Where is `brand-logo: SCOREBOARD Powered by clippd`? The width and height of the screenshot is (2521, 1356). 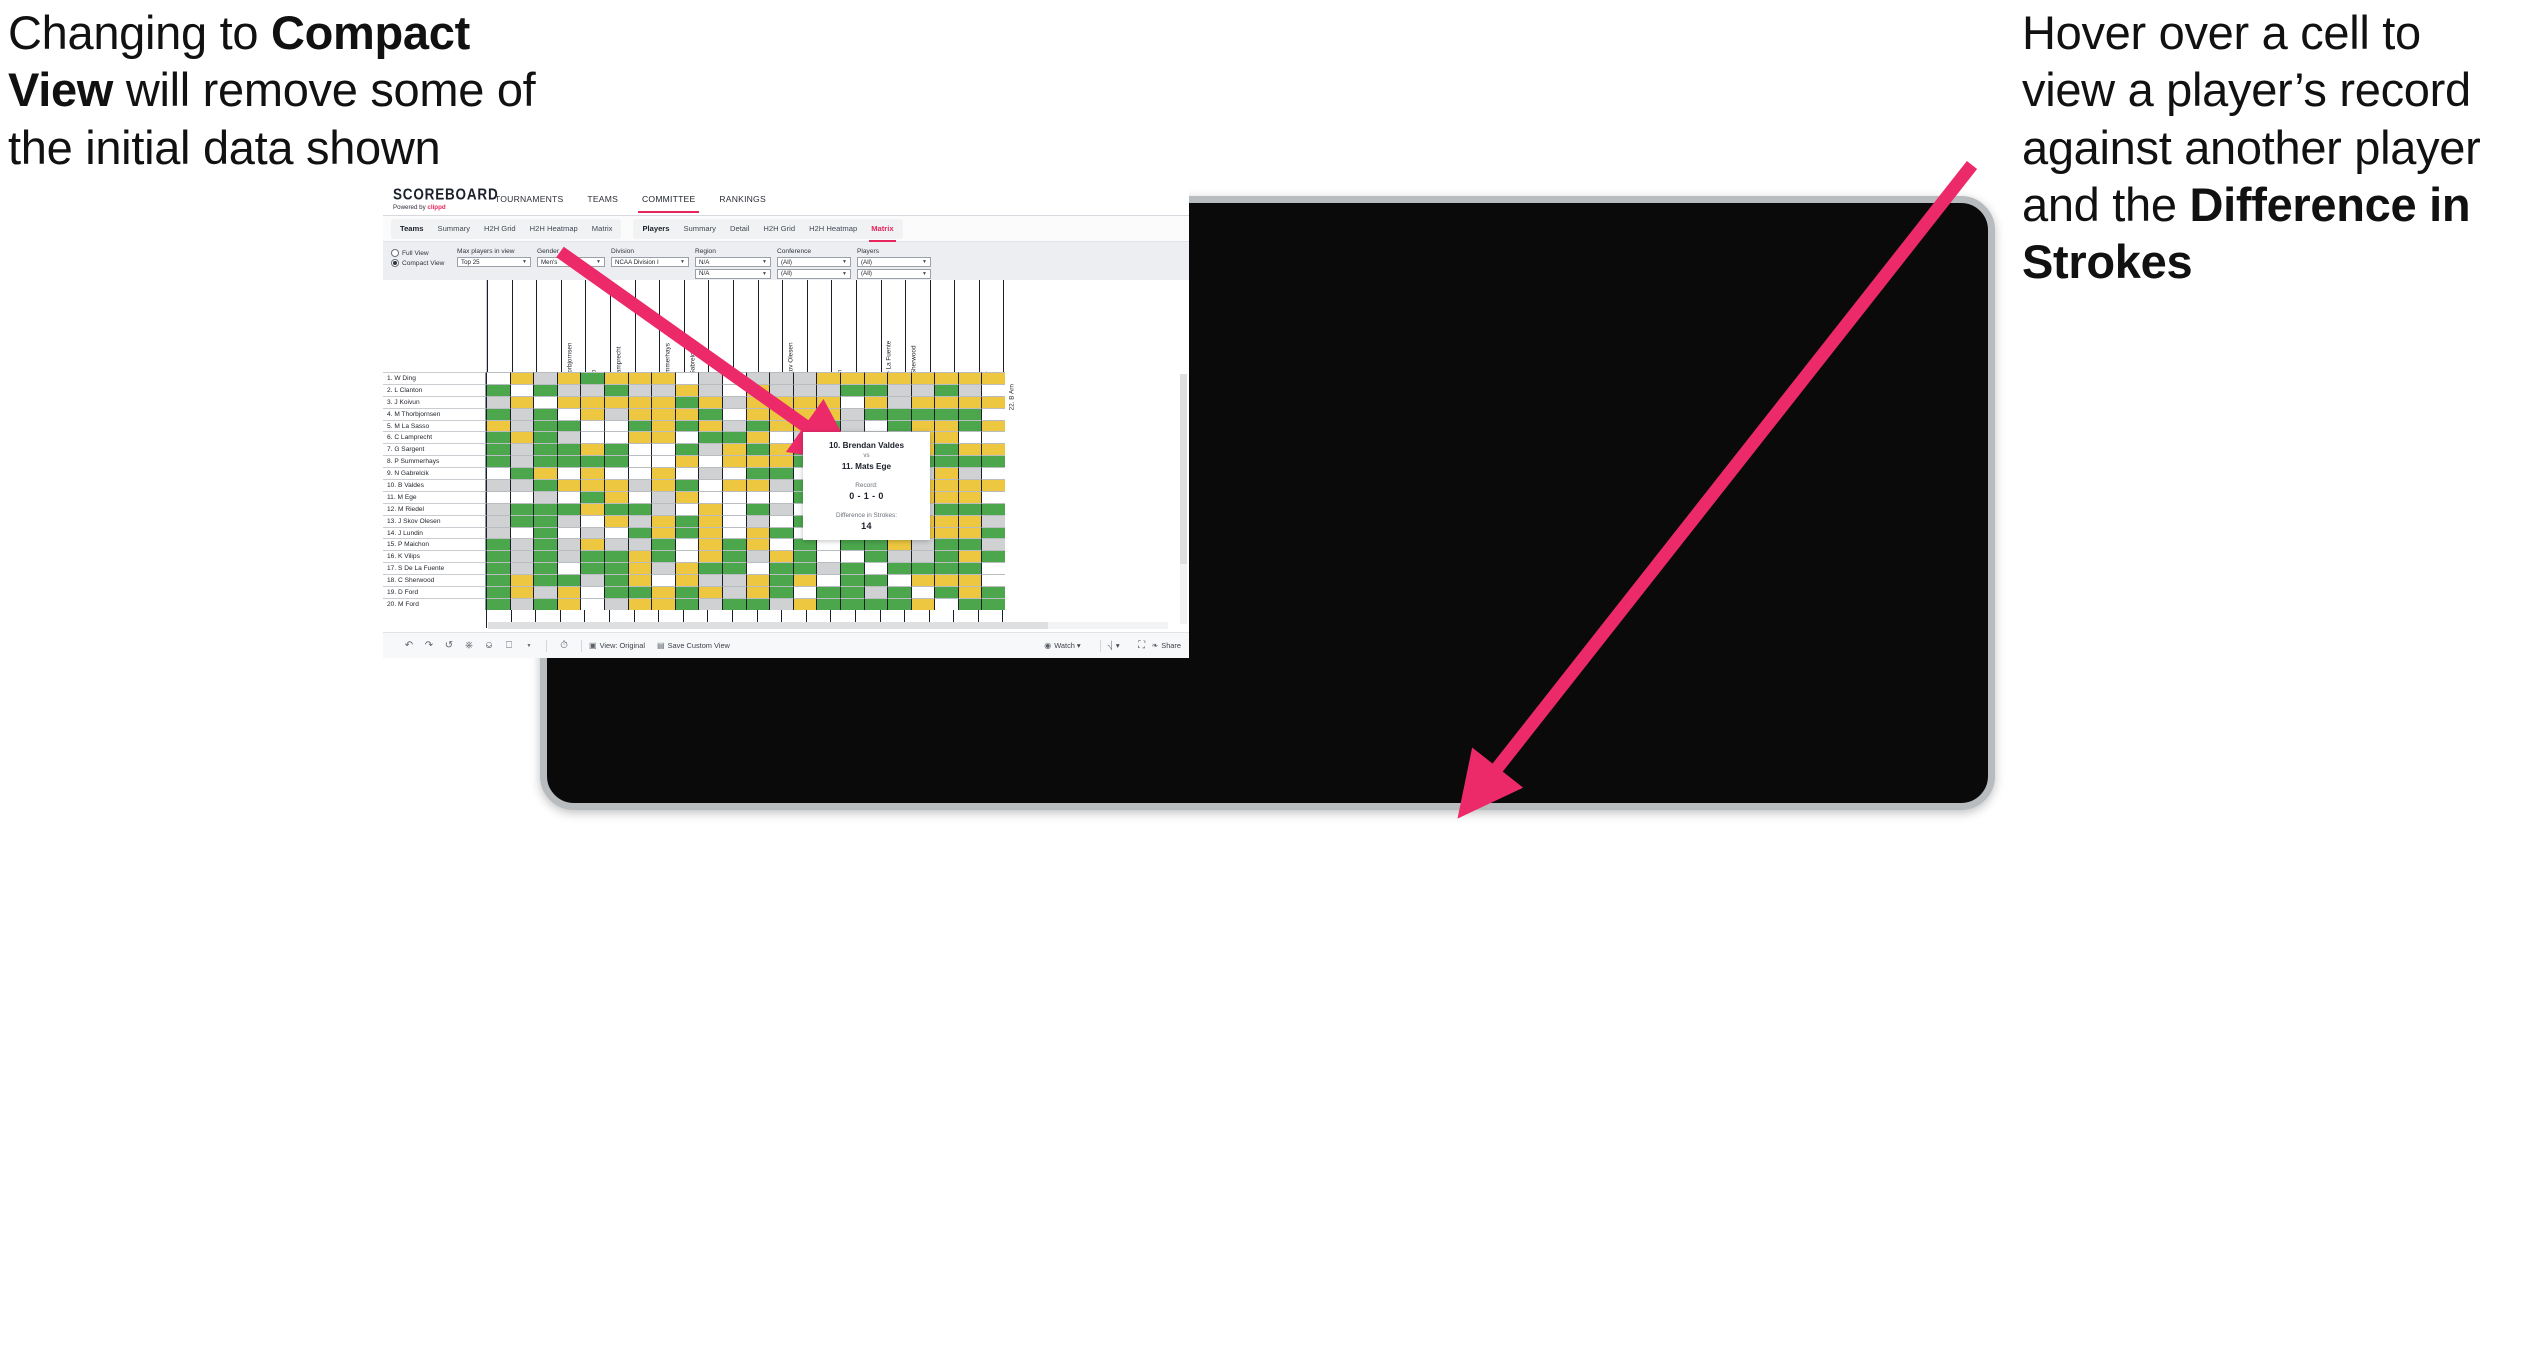 brand-logo: SCOREBOARD Powered by clippd is located at coordinates (445, 199).